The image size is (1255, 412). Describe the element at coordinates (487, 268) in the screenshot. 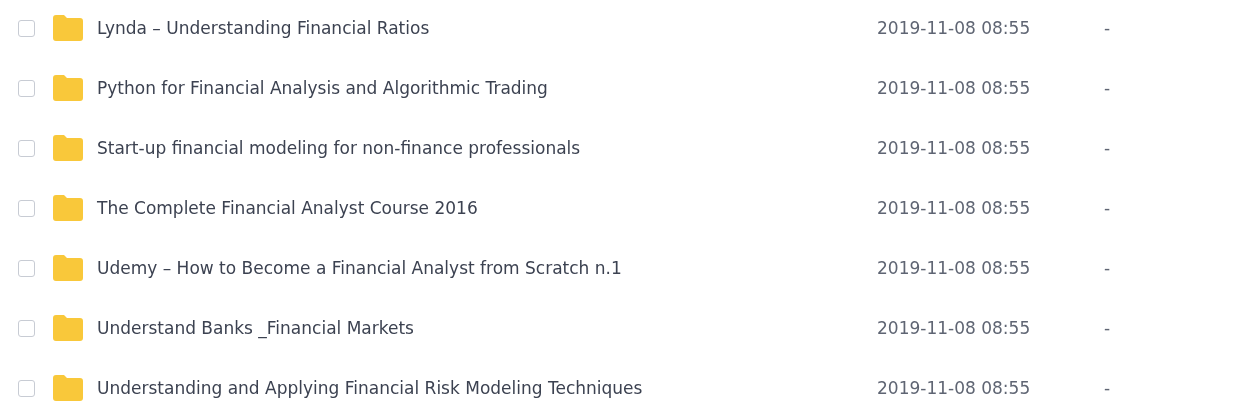

I see `folder-name: Udemy – How to Become a Financial Analyst from Scratch n.1` at that location.